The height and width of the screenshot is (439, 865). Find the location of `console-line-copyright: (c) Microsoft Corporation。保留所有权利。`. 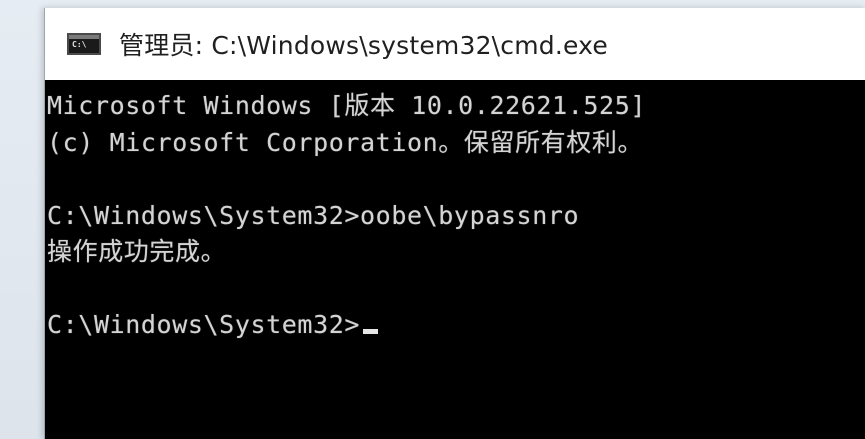

console-line-copyright: (c) Microsoft Corporation。保留所有权利。 is located at coordinates (345, 142).